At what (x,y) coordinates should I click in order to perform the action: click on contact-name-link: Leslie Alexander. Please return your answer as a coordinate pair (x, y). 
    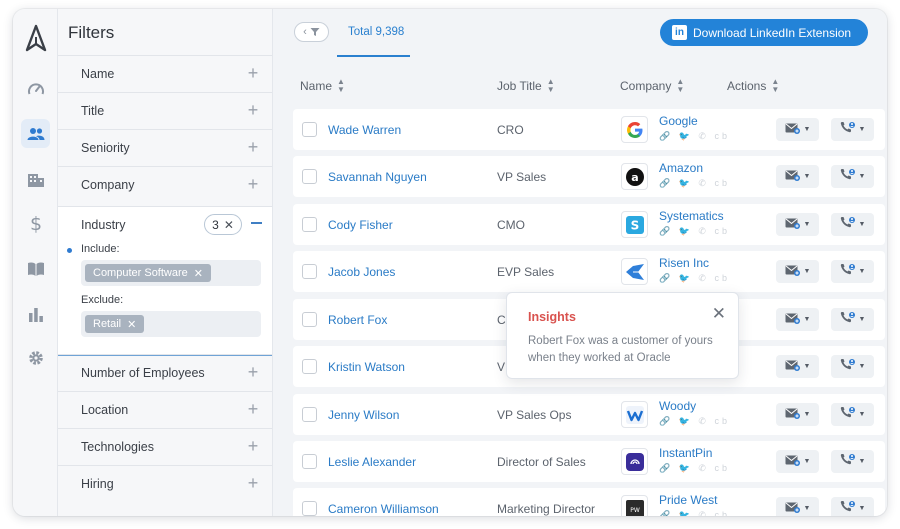
    Looking at the image, I should click on (372, 462).